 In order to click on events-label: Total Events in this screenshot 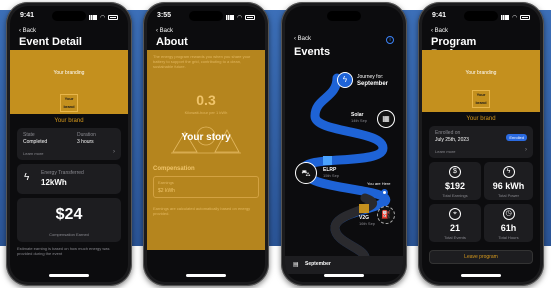, I will do `click(455, 237)`.